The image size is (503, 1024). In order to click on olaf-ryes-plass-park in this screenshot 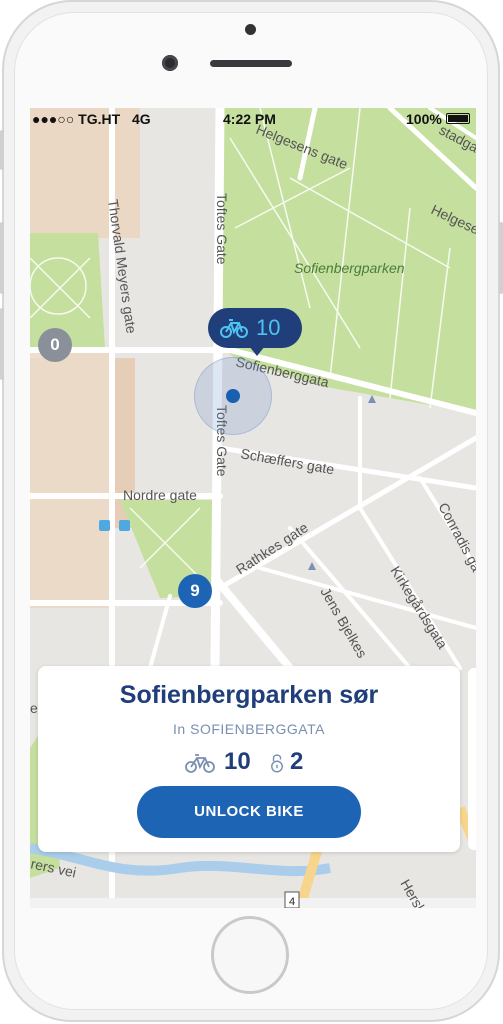, I will do `click(67, 290)`.